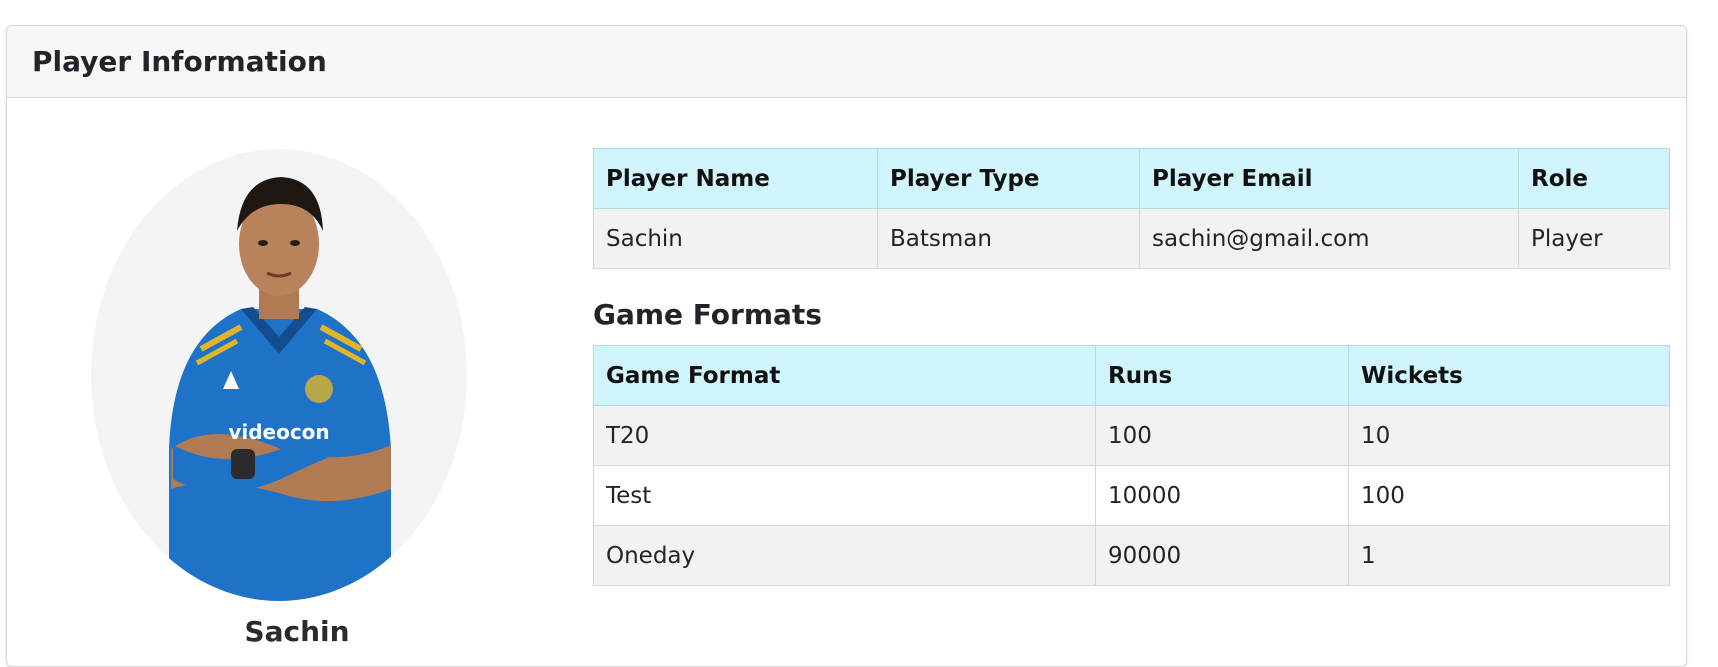 This screenshot has height=667, width=1718. Describe the element at coordinates (1509, 555) in the screenshot. I see `wickets-cell: 1` at that location.